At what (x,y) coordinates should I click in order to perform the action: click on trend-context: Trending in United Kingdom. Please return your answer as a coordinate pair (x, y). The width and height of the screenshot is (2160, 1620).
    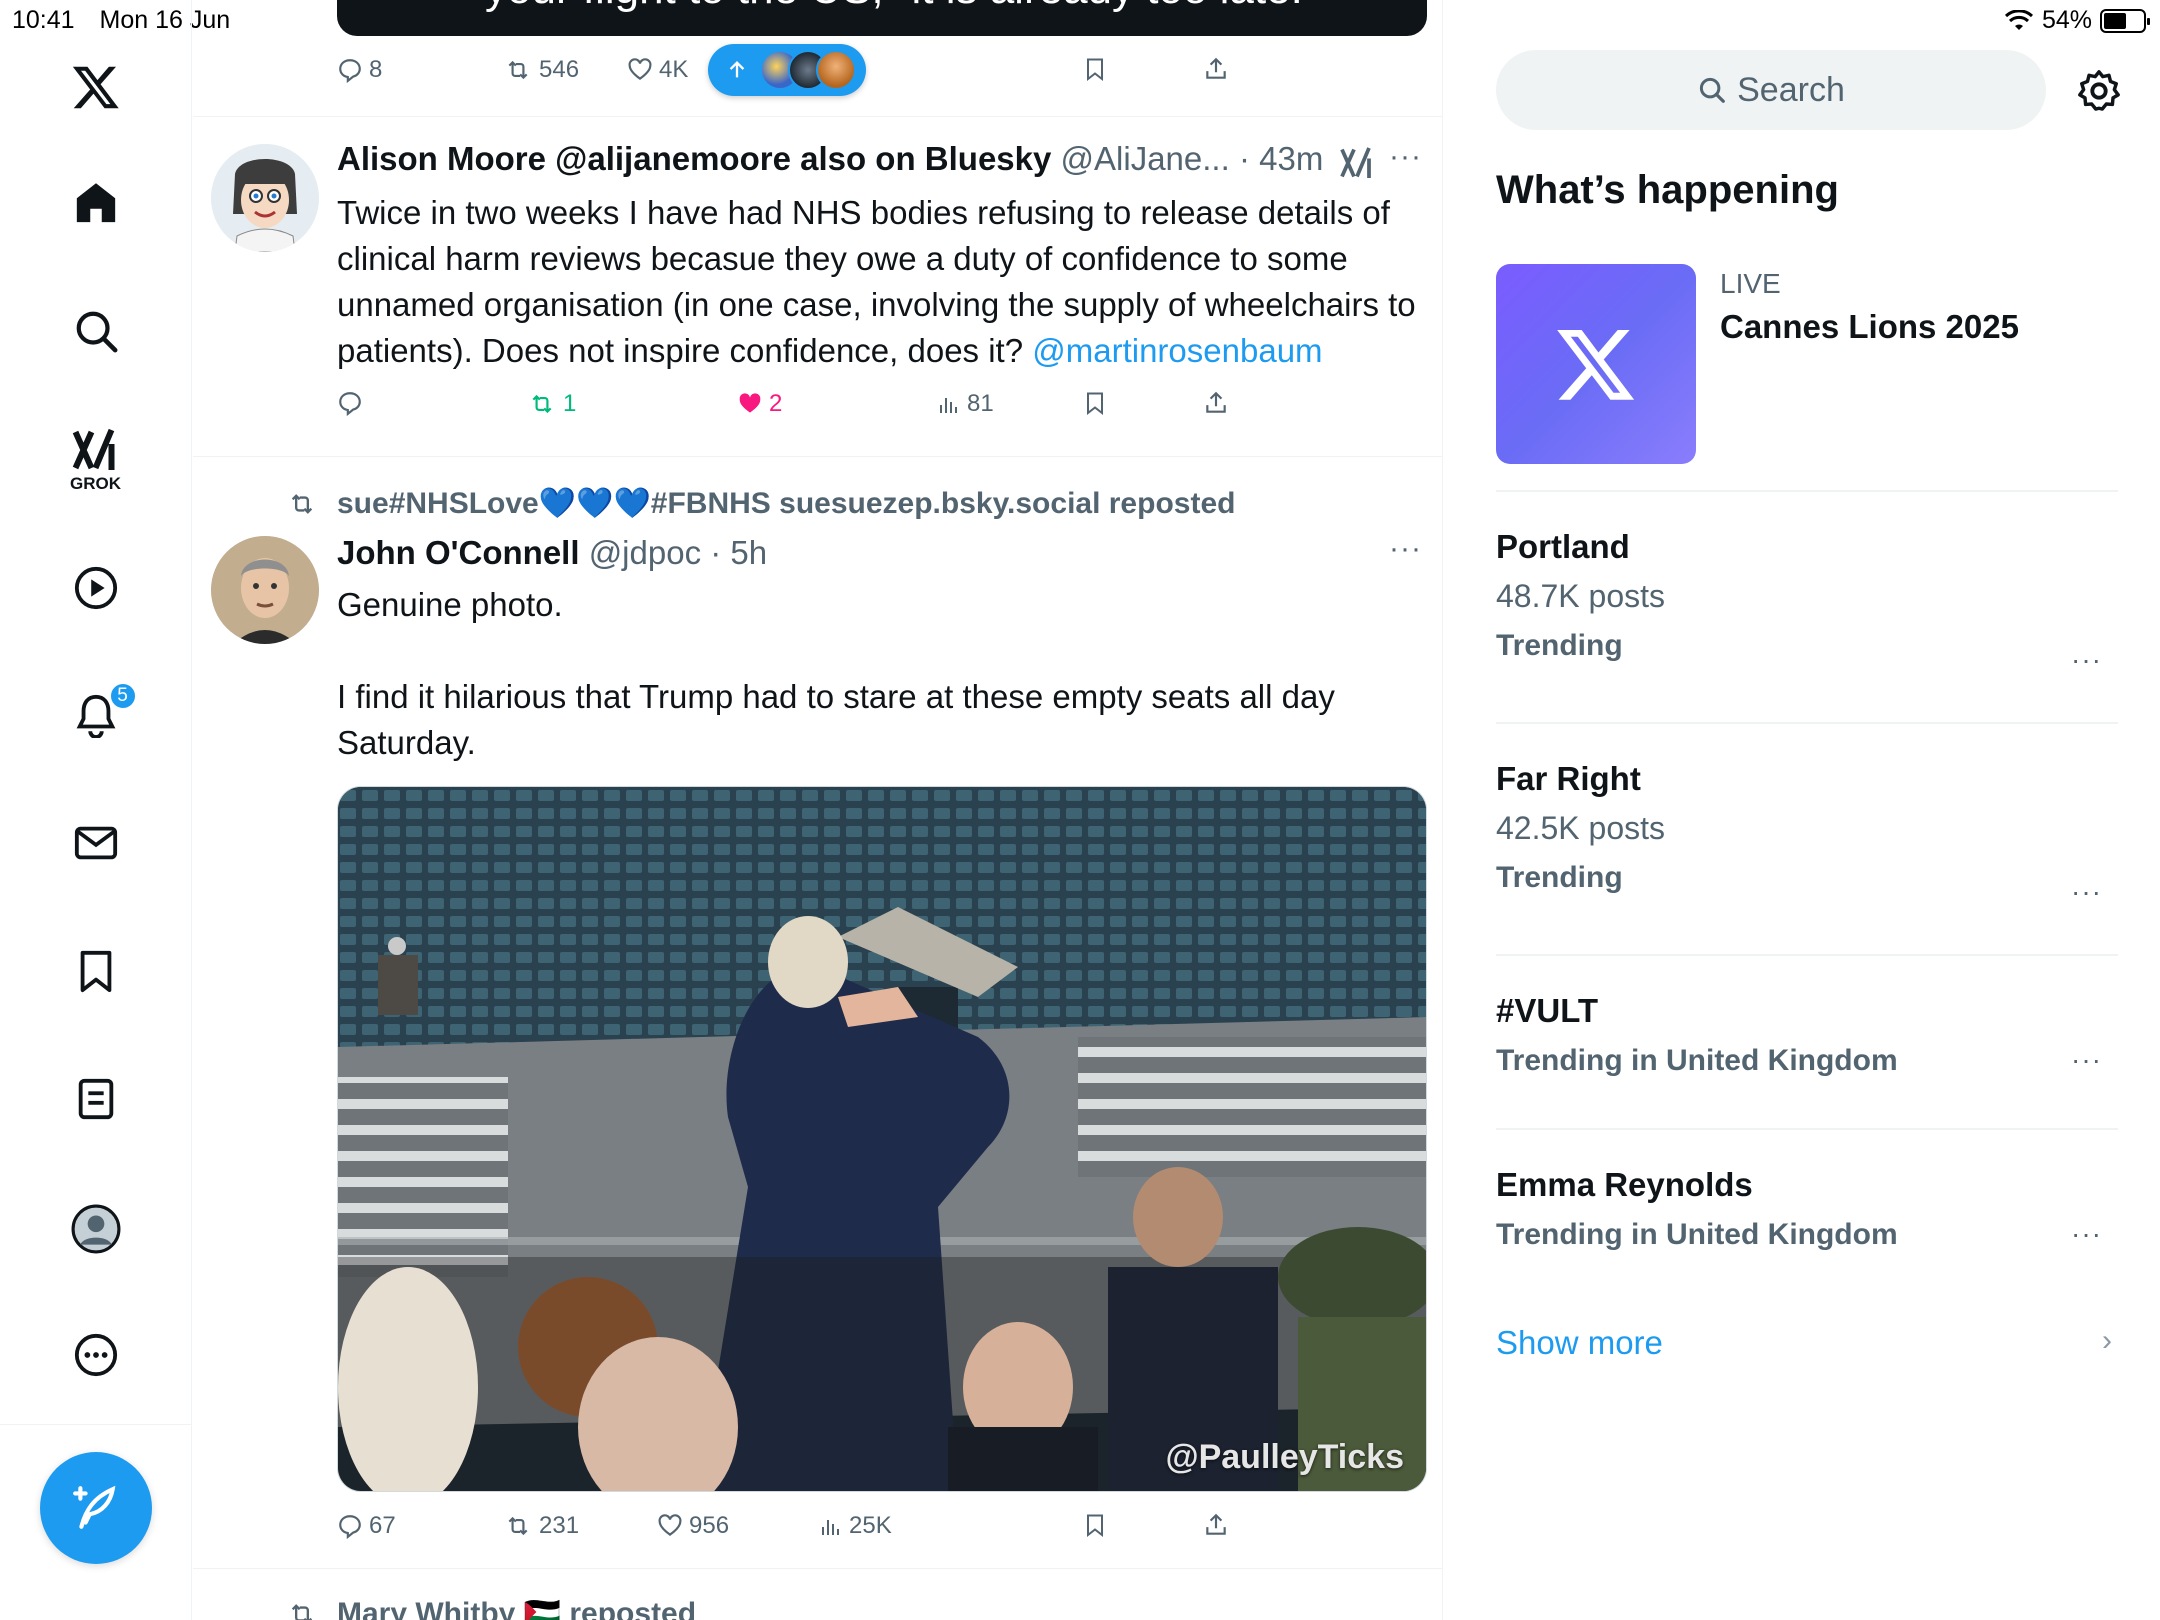
    Looking at the image, I should click on (1697, 1060).